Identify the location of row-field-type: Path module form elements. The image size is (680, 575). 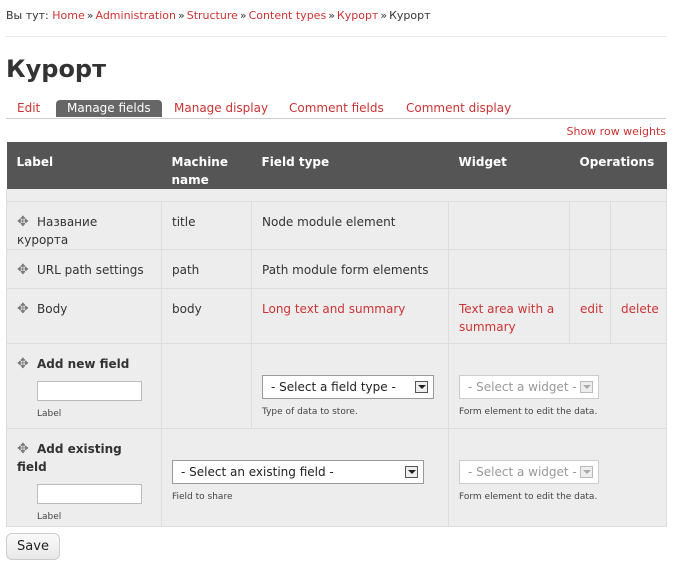
(350, 268).